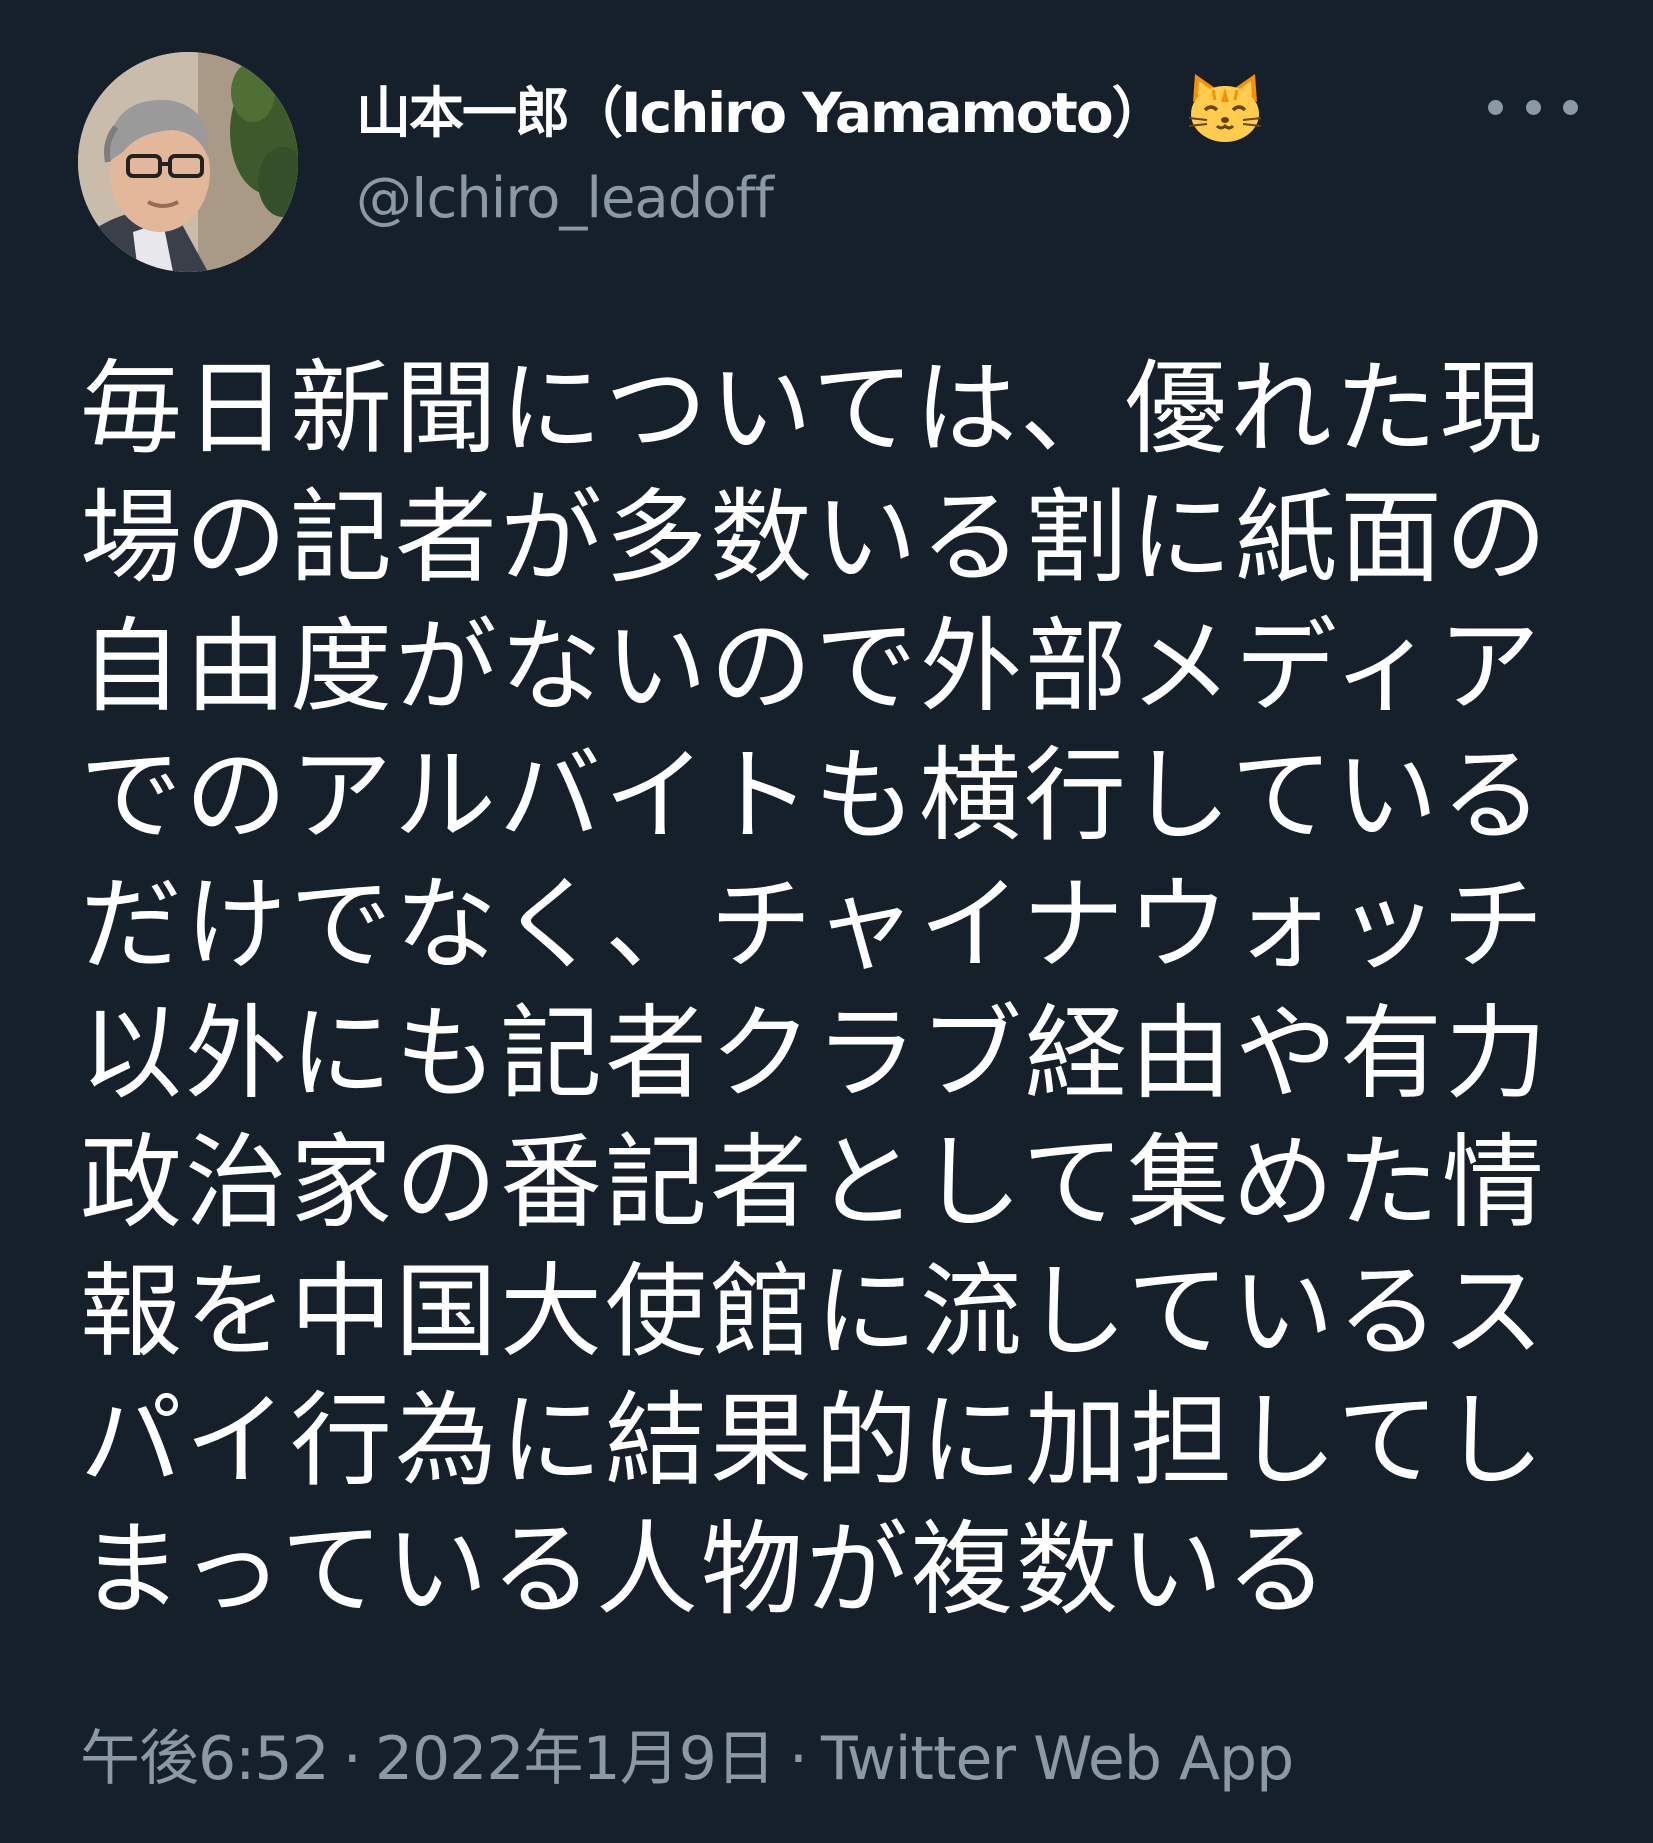 This screenshot has height=1843, width=1653. I want to click on more-horizontal-icon, so click(1495, 107).